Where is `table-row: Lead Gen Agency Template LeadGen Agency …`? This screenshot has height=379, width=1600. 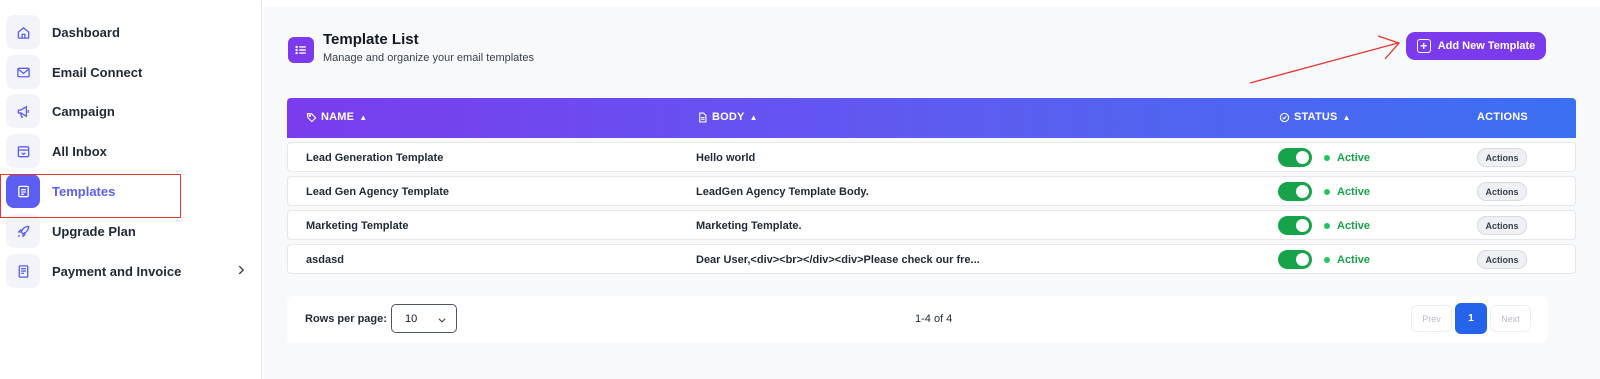
table-row: Lead Gen Agency Template LeadGen Agency … is located at coordinates (931, 191).